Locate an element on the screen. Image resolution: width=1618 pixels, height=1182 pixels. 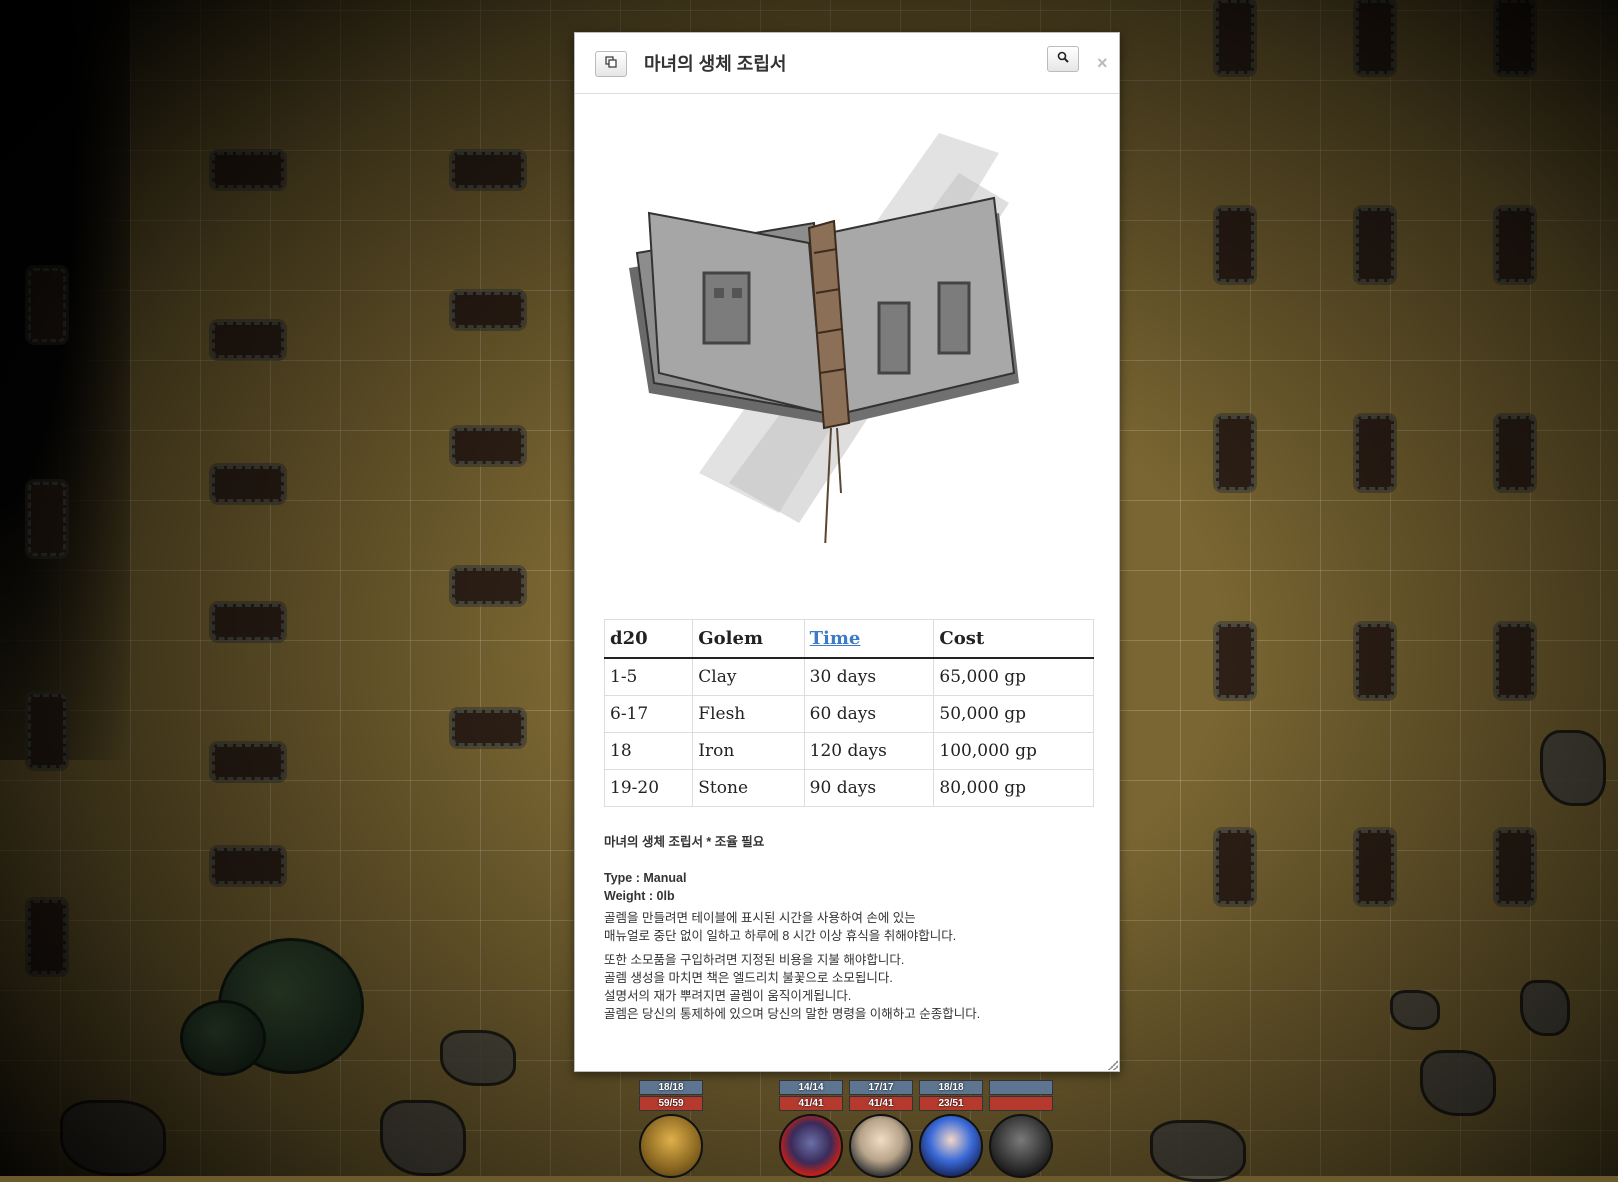
magnifier-icon is located at coordinates (1063, 59).